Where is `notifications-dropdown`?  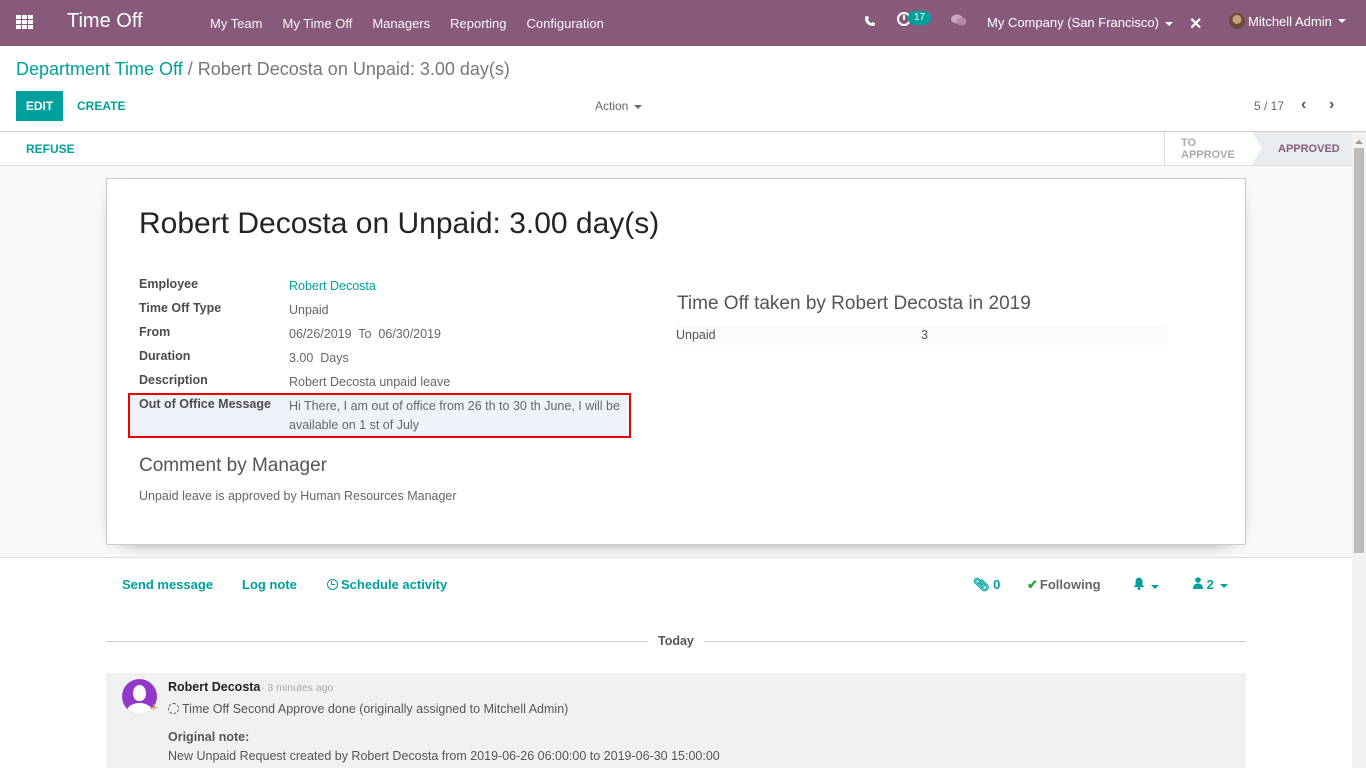 notifications-dropdown is located at coordinates (1146, 585).